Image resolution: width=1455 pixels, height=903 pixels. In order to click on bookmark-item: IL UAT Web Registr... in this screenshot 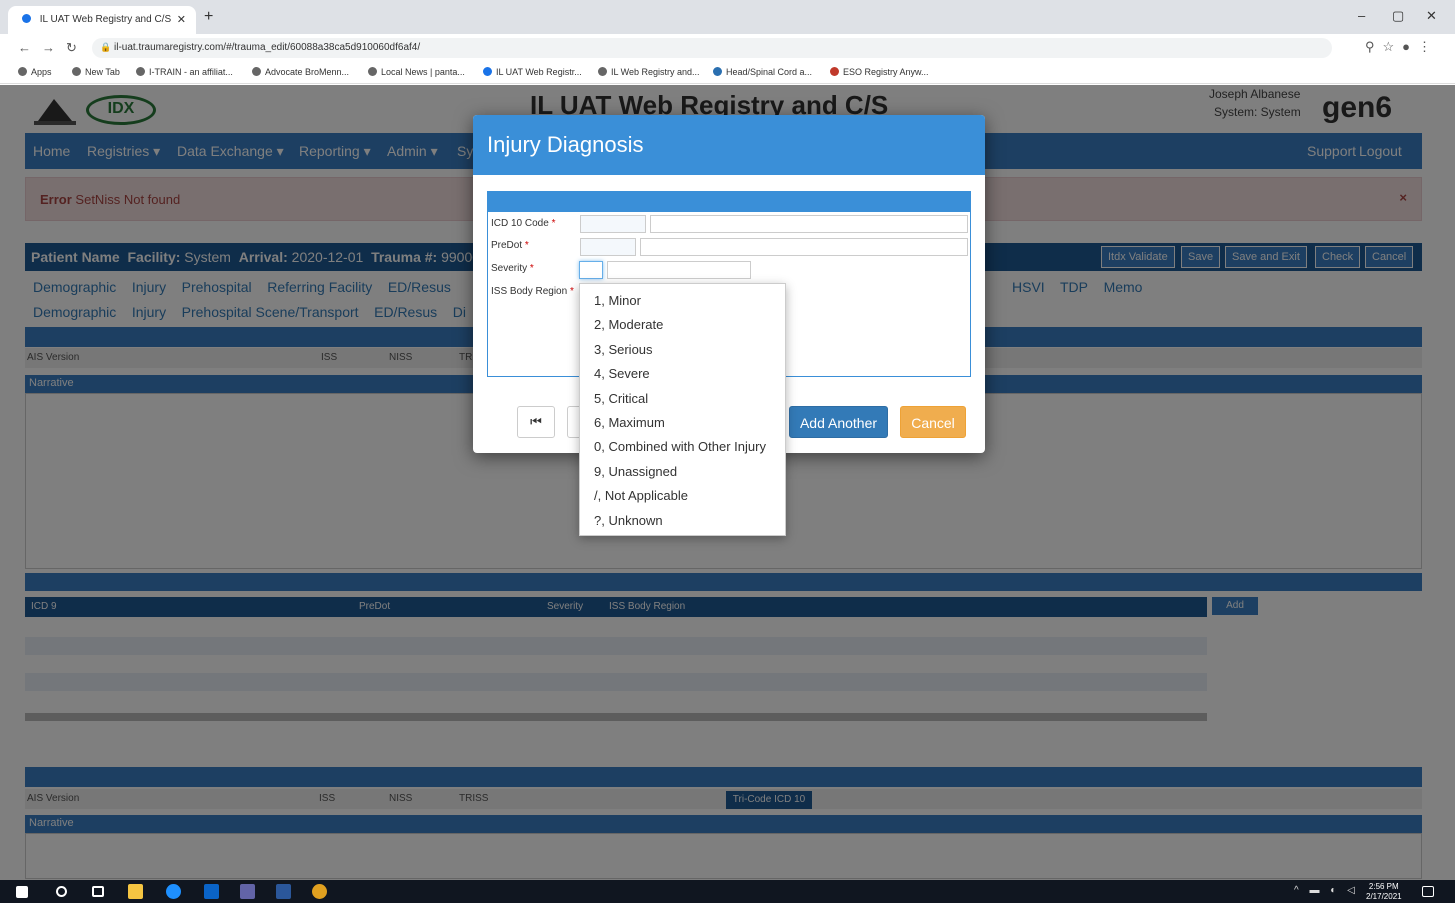, I will do `click(532, 72)`.